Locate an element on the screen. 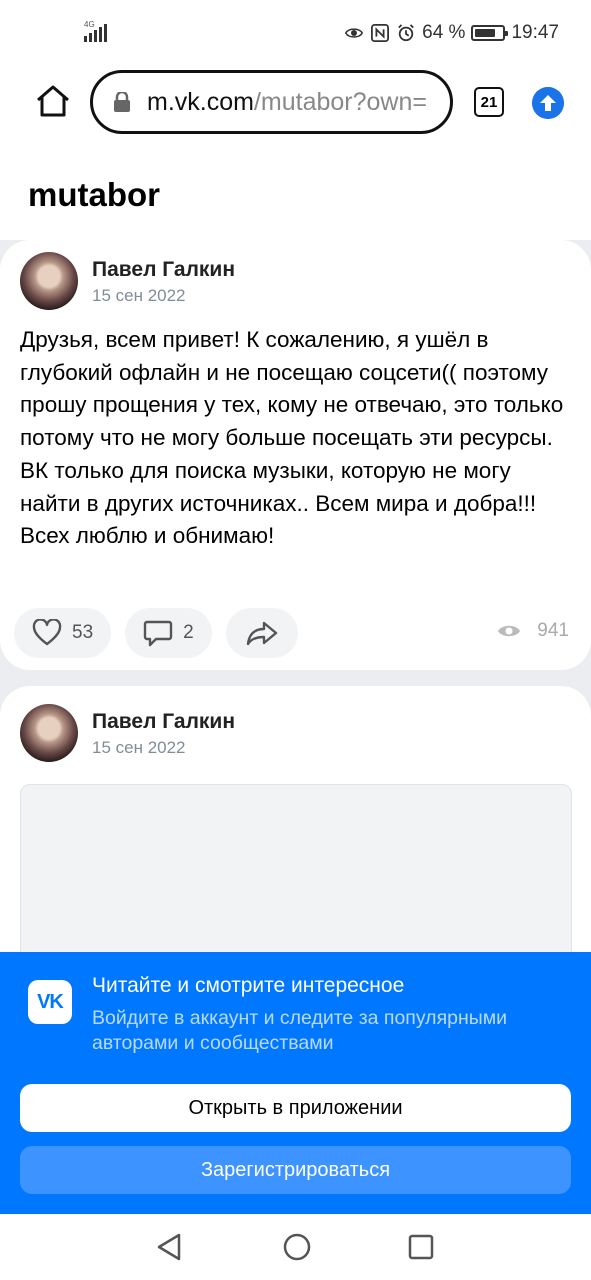 The height and width of the screenshot is (1280, 591). comment-button: 2 is located at coordinates (168, 633).